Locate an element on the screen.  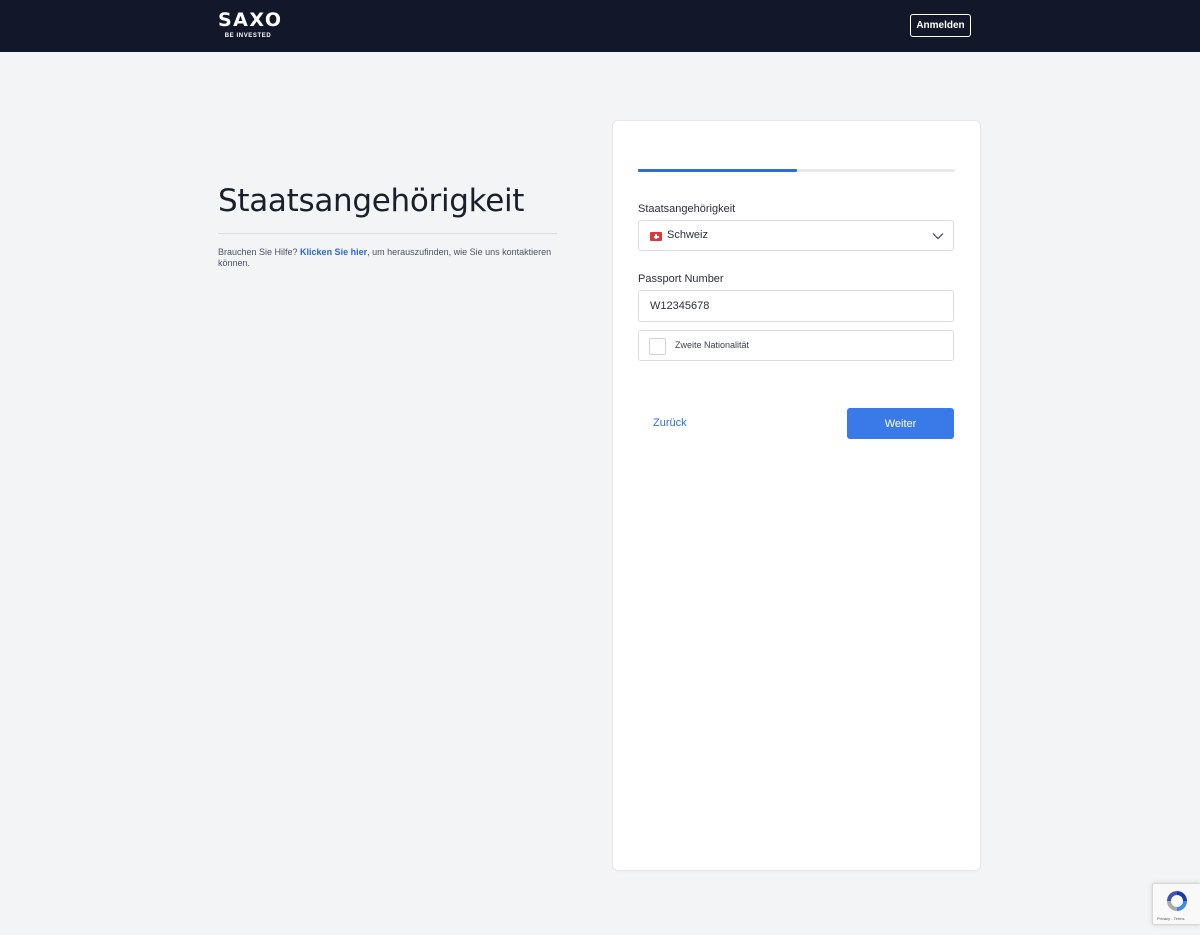
recaptcha-badge: Privacy - Terms is located at coordinates (1176, 904).